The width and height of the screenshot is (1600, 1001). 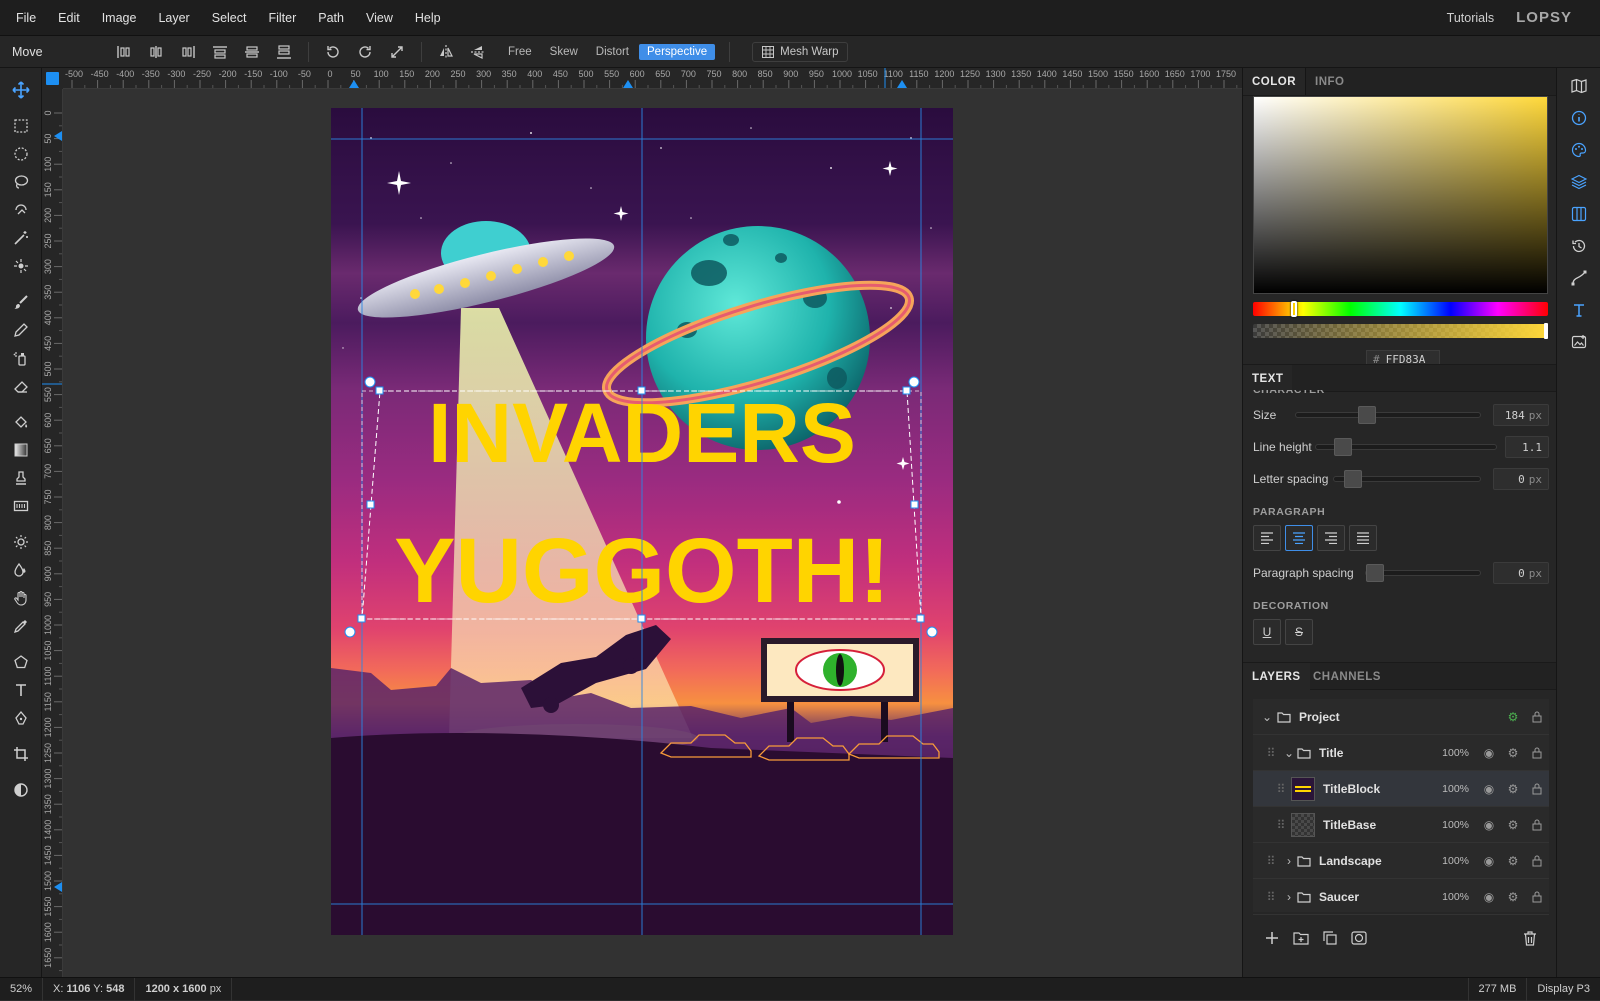 I want to click on tutorials-link: Tutorials, so click(x=1470, y=18).